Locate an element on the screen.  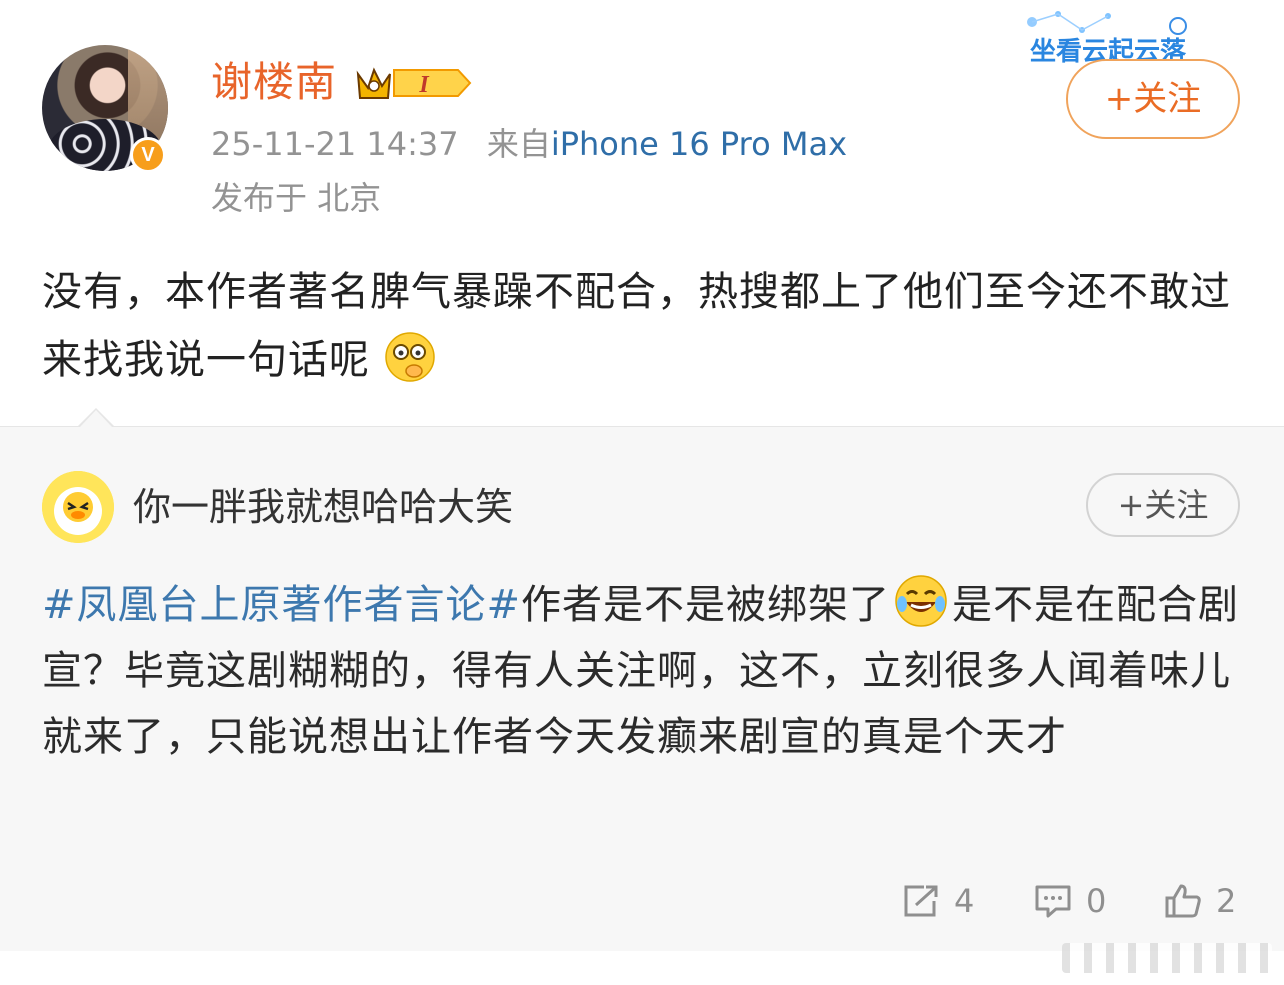
repost-count: 4 is located at coordinates (964, 901).